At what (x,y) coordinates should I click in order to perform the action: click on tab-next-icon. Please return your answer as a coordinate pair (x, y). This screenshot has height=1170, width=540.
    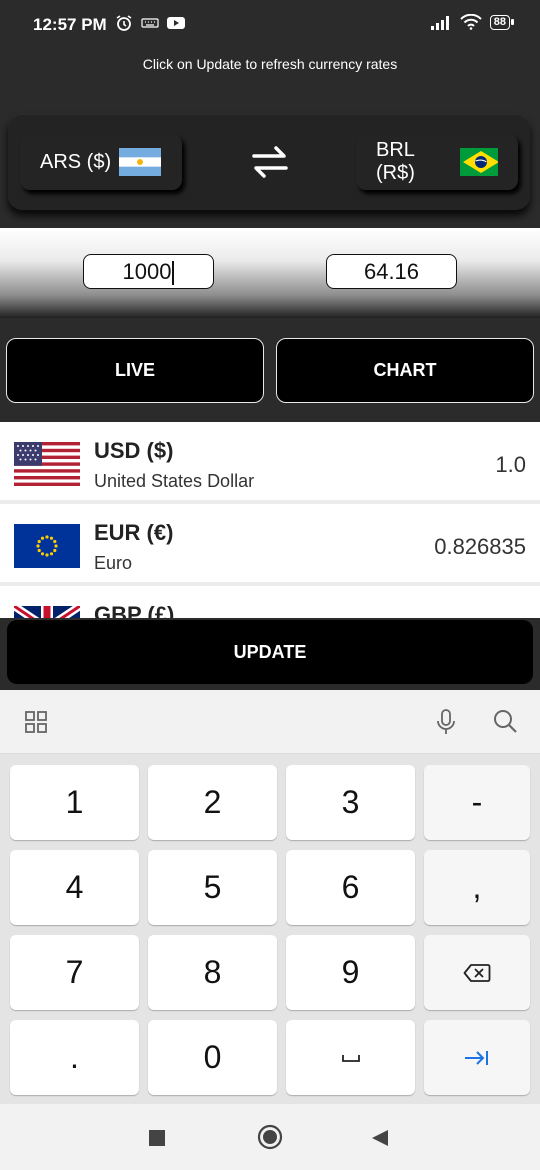
    Looking at the image, I should click on (476, 1057).